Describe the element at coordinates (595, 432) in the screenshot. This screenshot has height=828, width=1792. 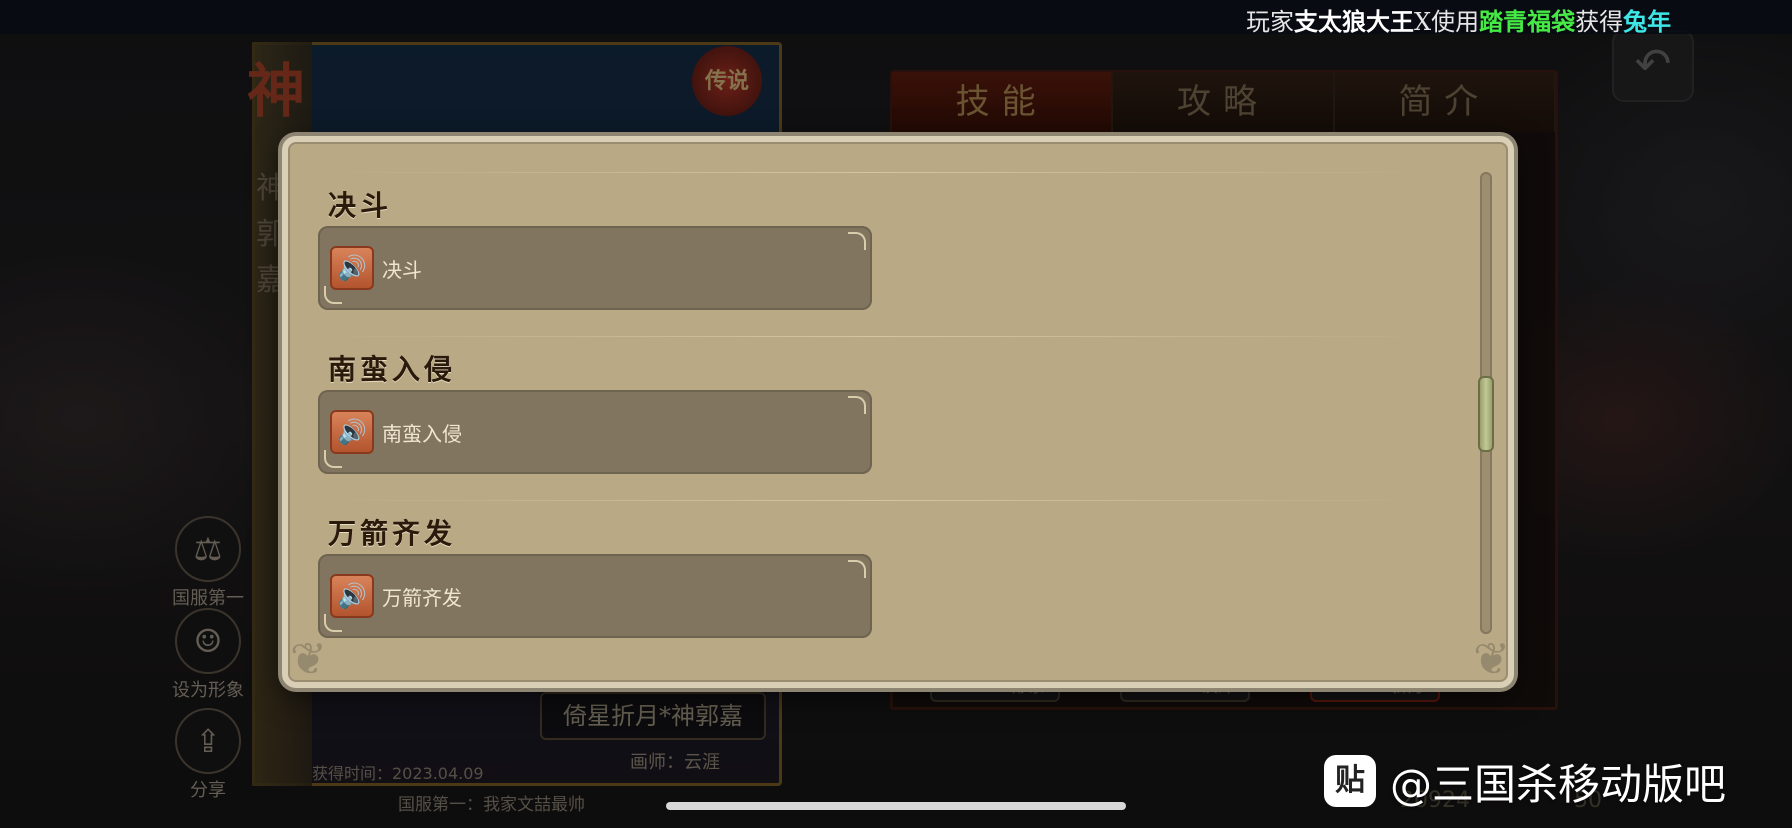
I see `voice-row-nanman: 🔊 南蛮入侵` at that location.